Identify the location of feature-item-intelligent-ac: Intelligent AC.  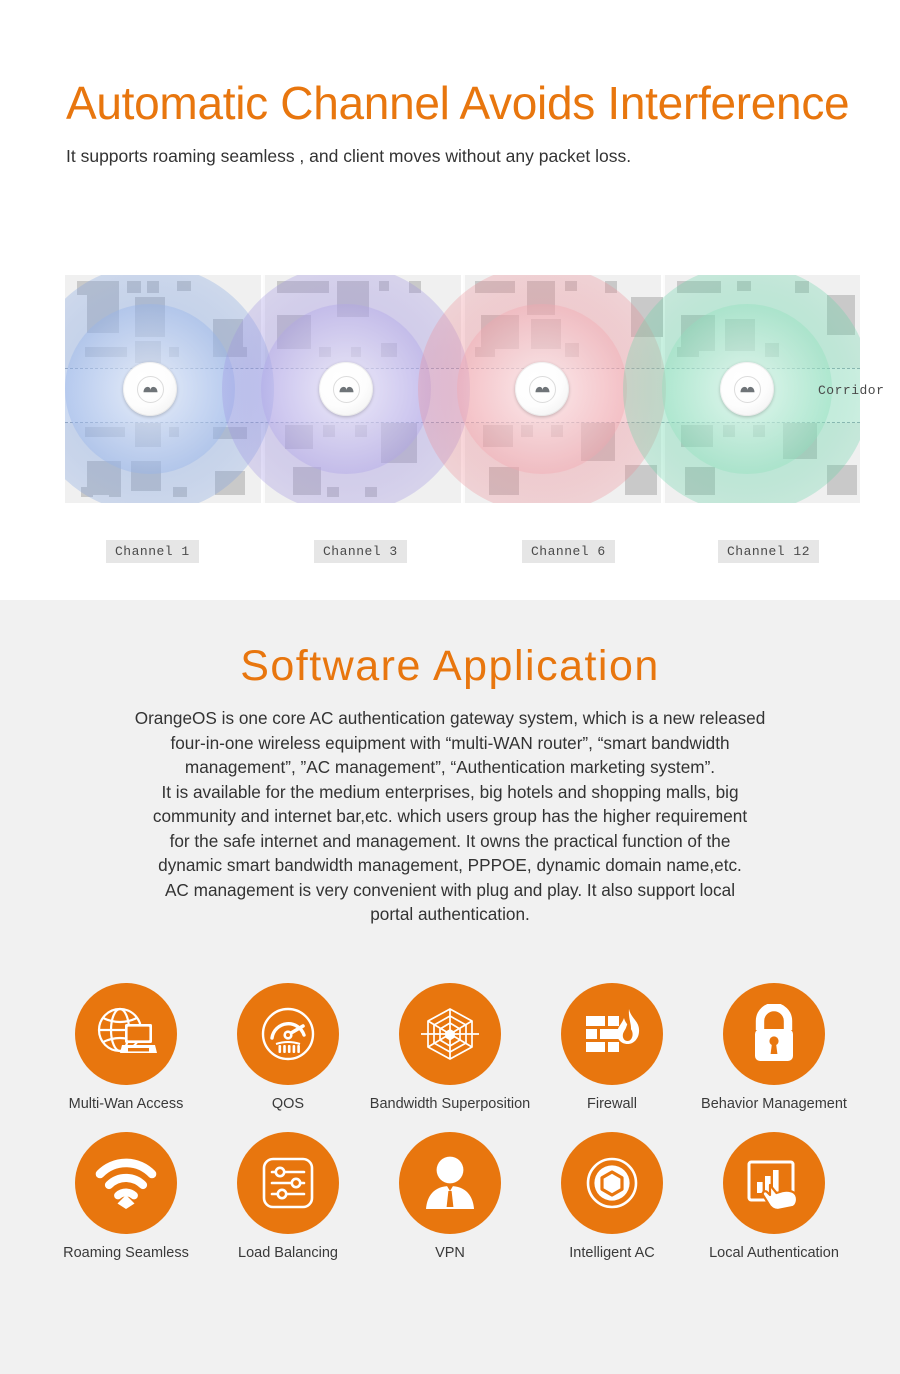
(612, 1196).